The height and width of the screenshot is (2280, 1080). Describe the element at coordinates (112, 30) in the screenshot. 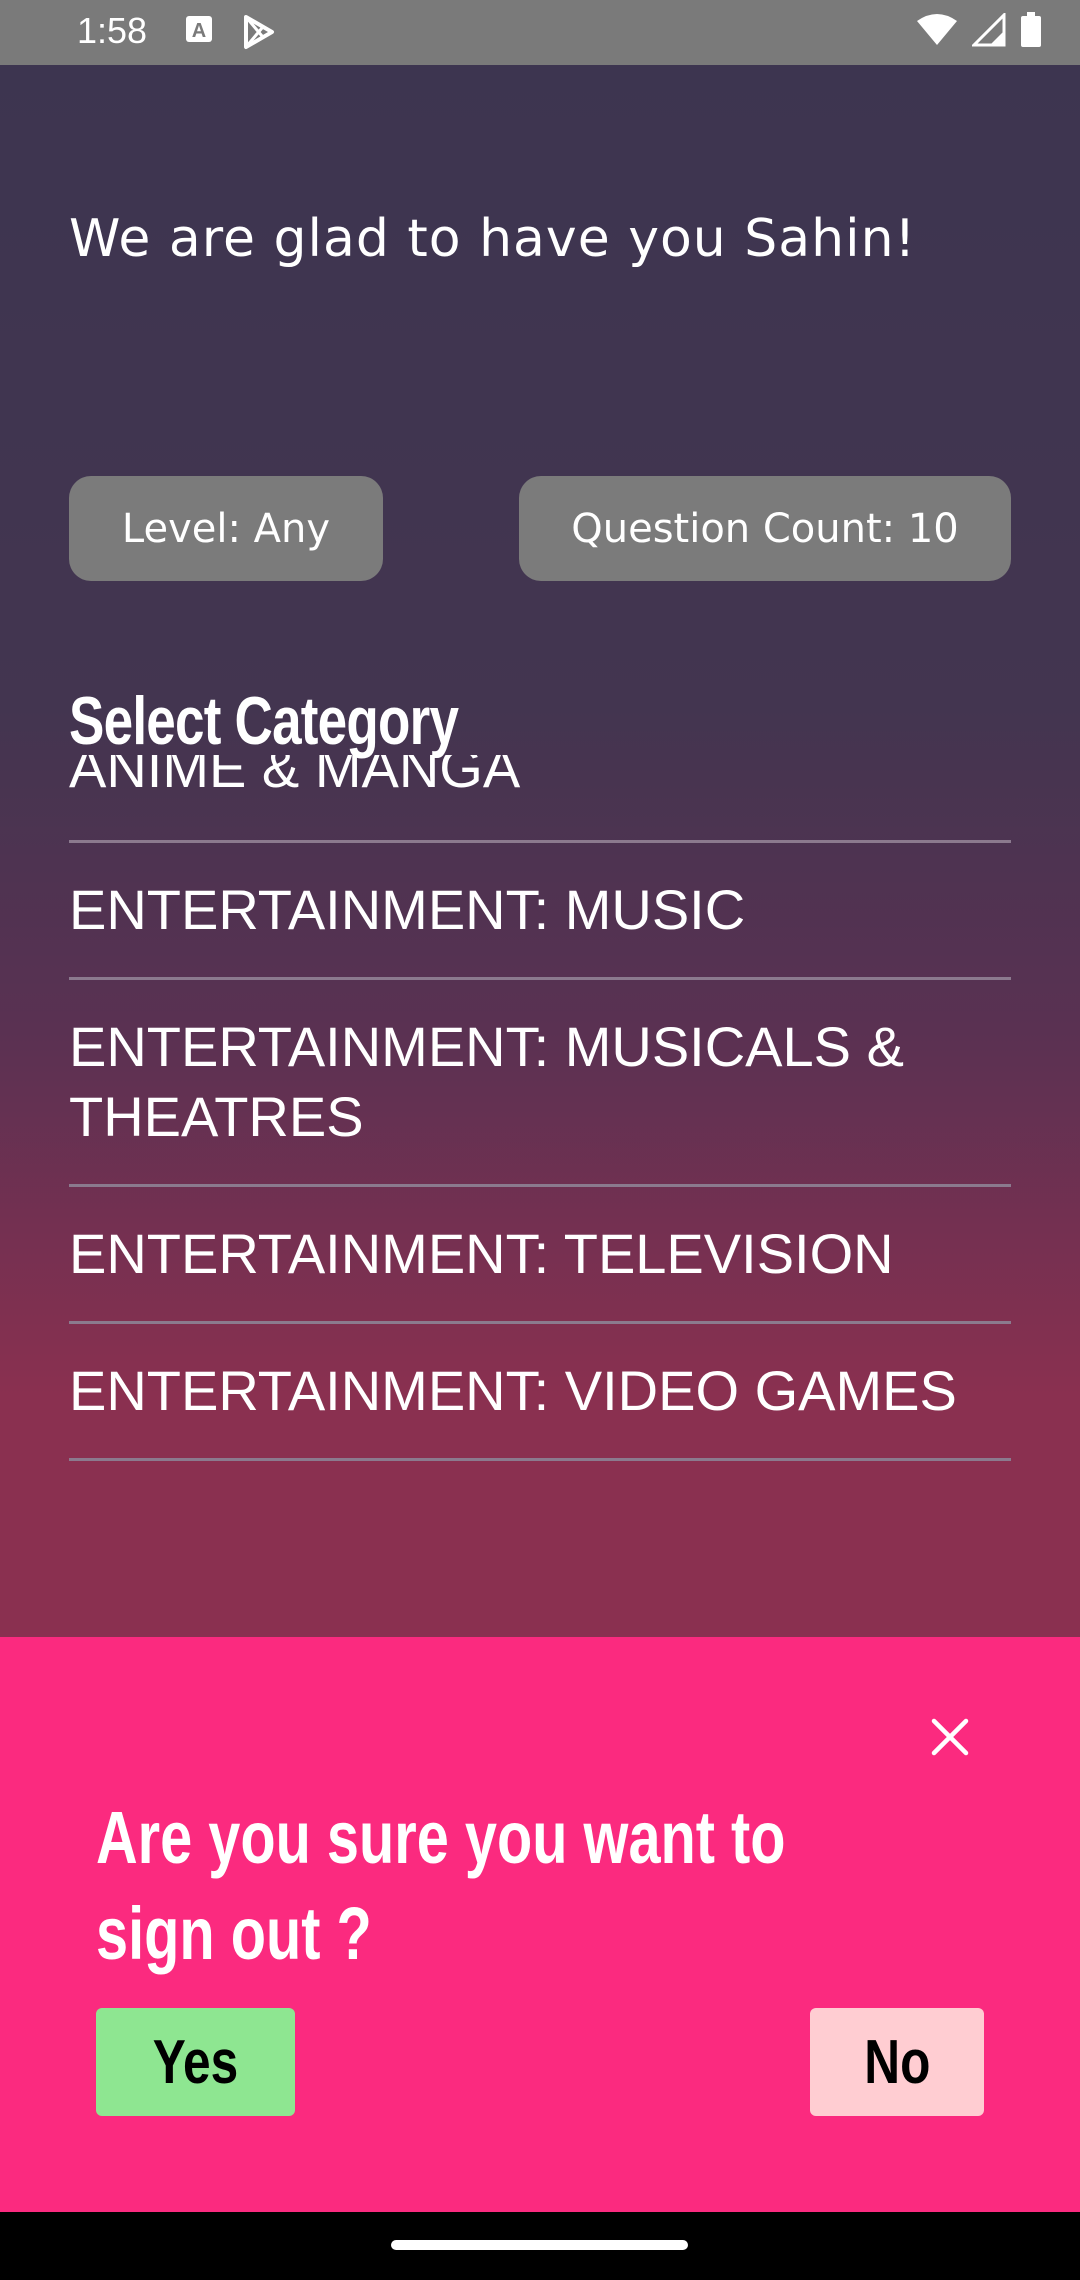

I see `status-time: 1:58` at that location.